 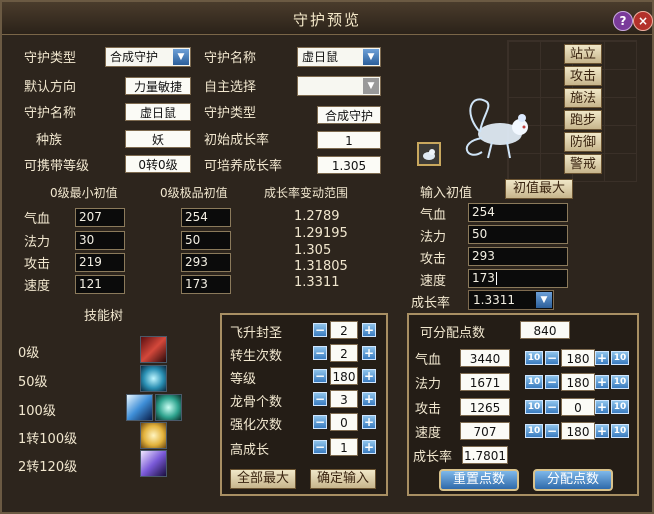 I want to click on skill-wind-icon, so click(x=168, y=407).